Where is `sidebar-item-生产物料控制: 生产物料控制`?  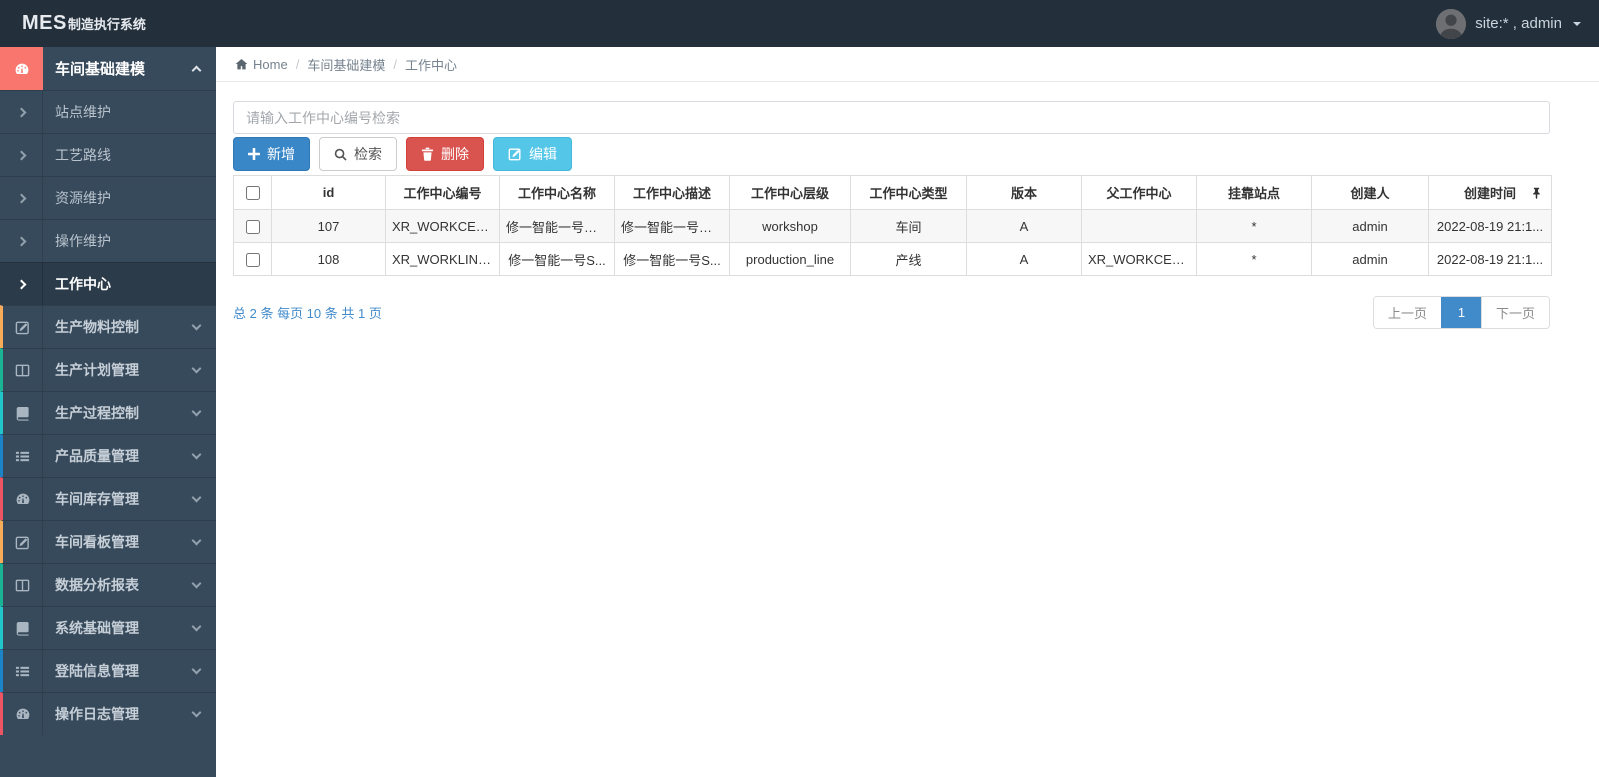 sidebar-item-生产物料控制: 生产物料控制 is located at coordinates (108, 326).